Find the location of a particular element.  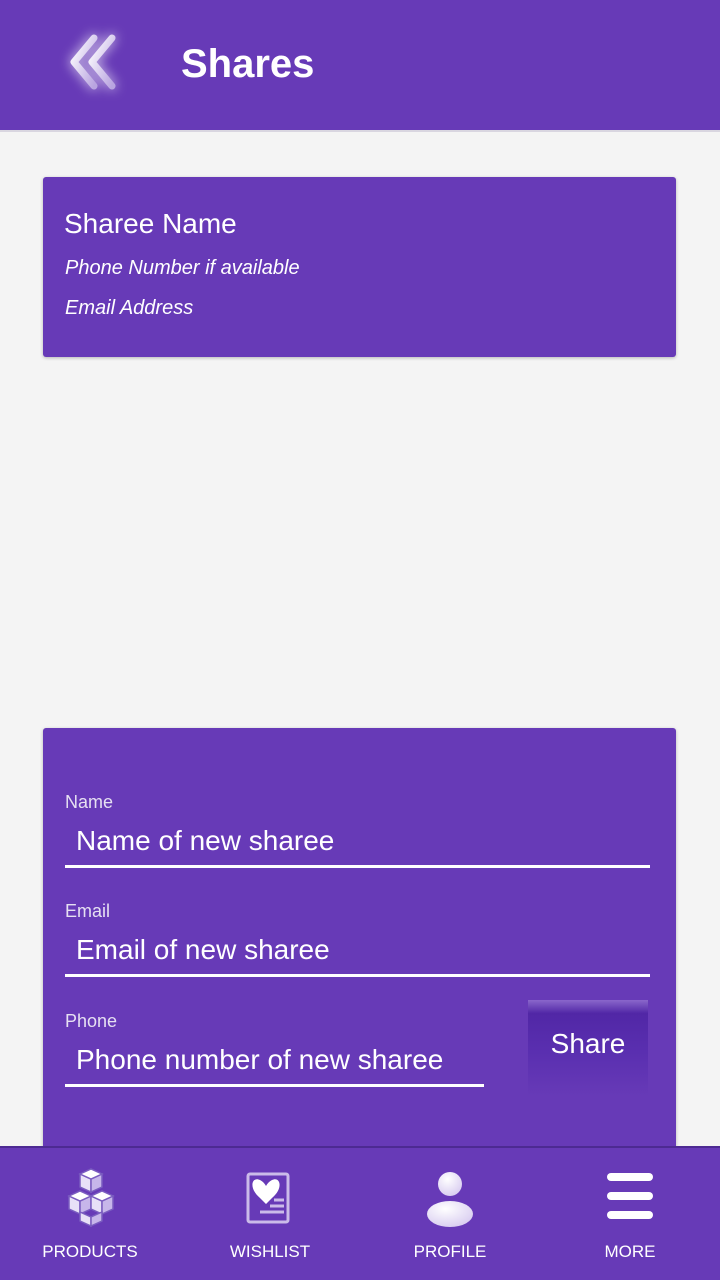

phone-label: Phone is located at coordinates (91, 1021).